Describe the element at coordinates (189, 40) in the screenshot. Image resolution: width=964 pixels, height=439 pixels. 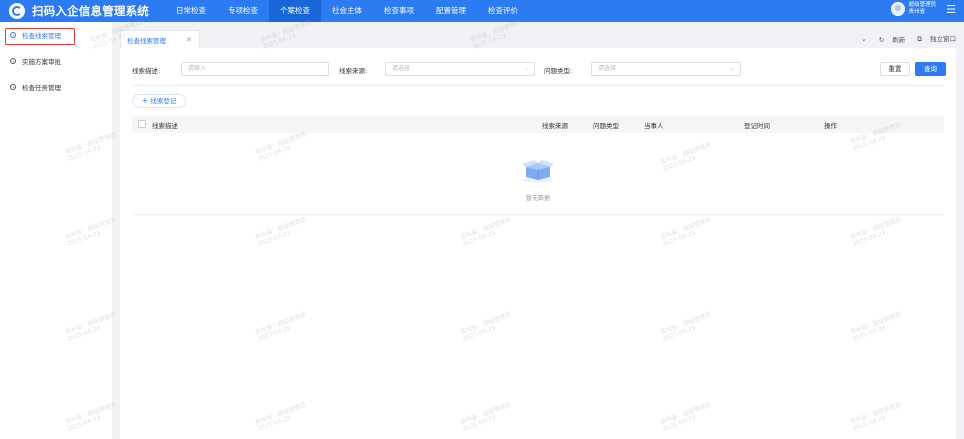
I see `close-icon: ✕` at that location.